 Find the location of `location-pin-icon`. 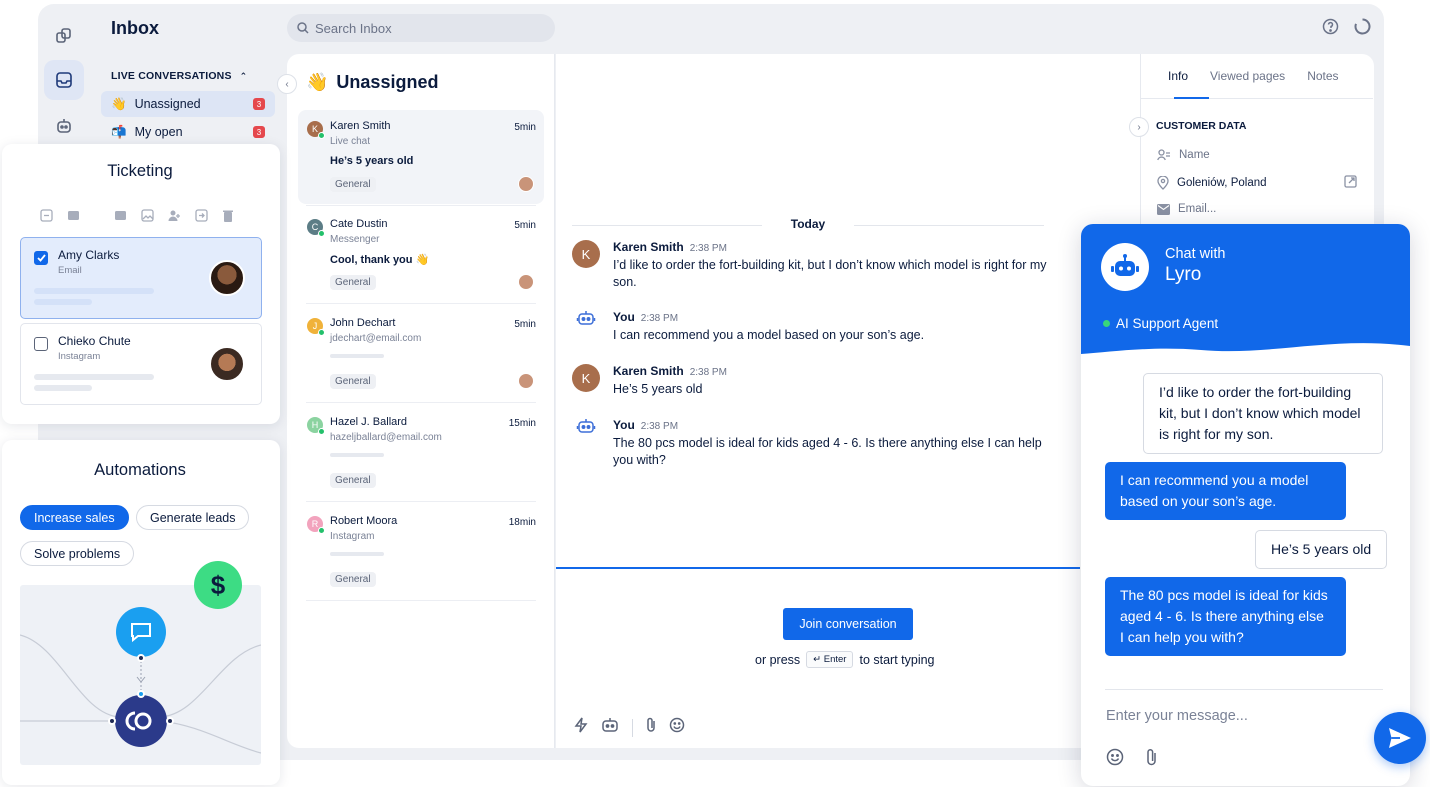

location-pin-icon is located at coordinates (1163, 183).